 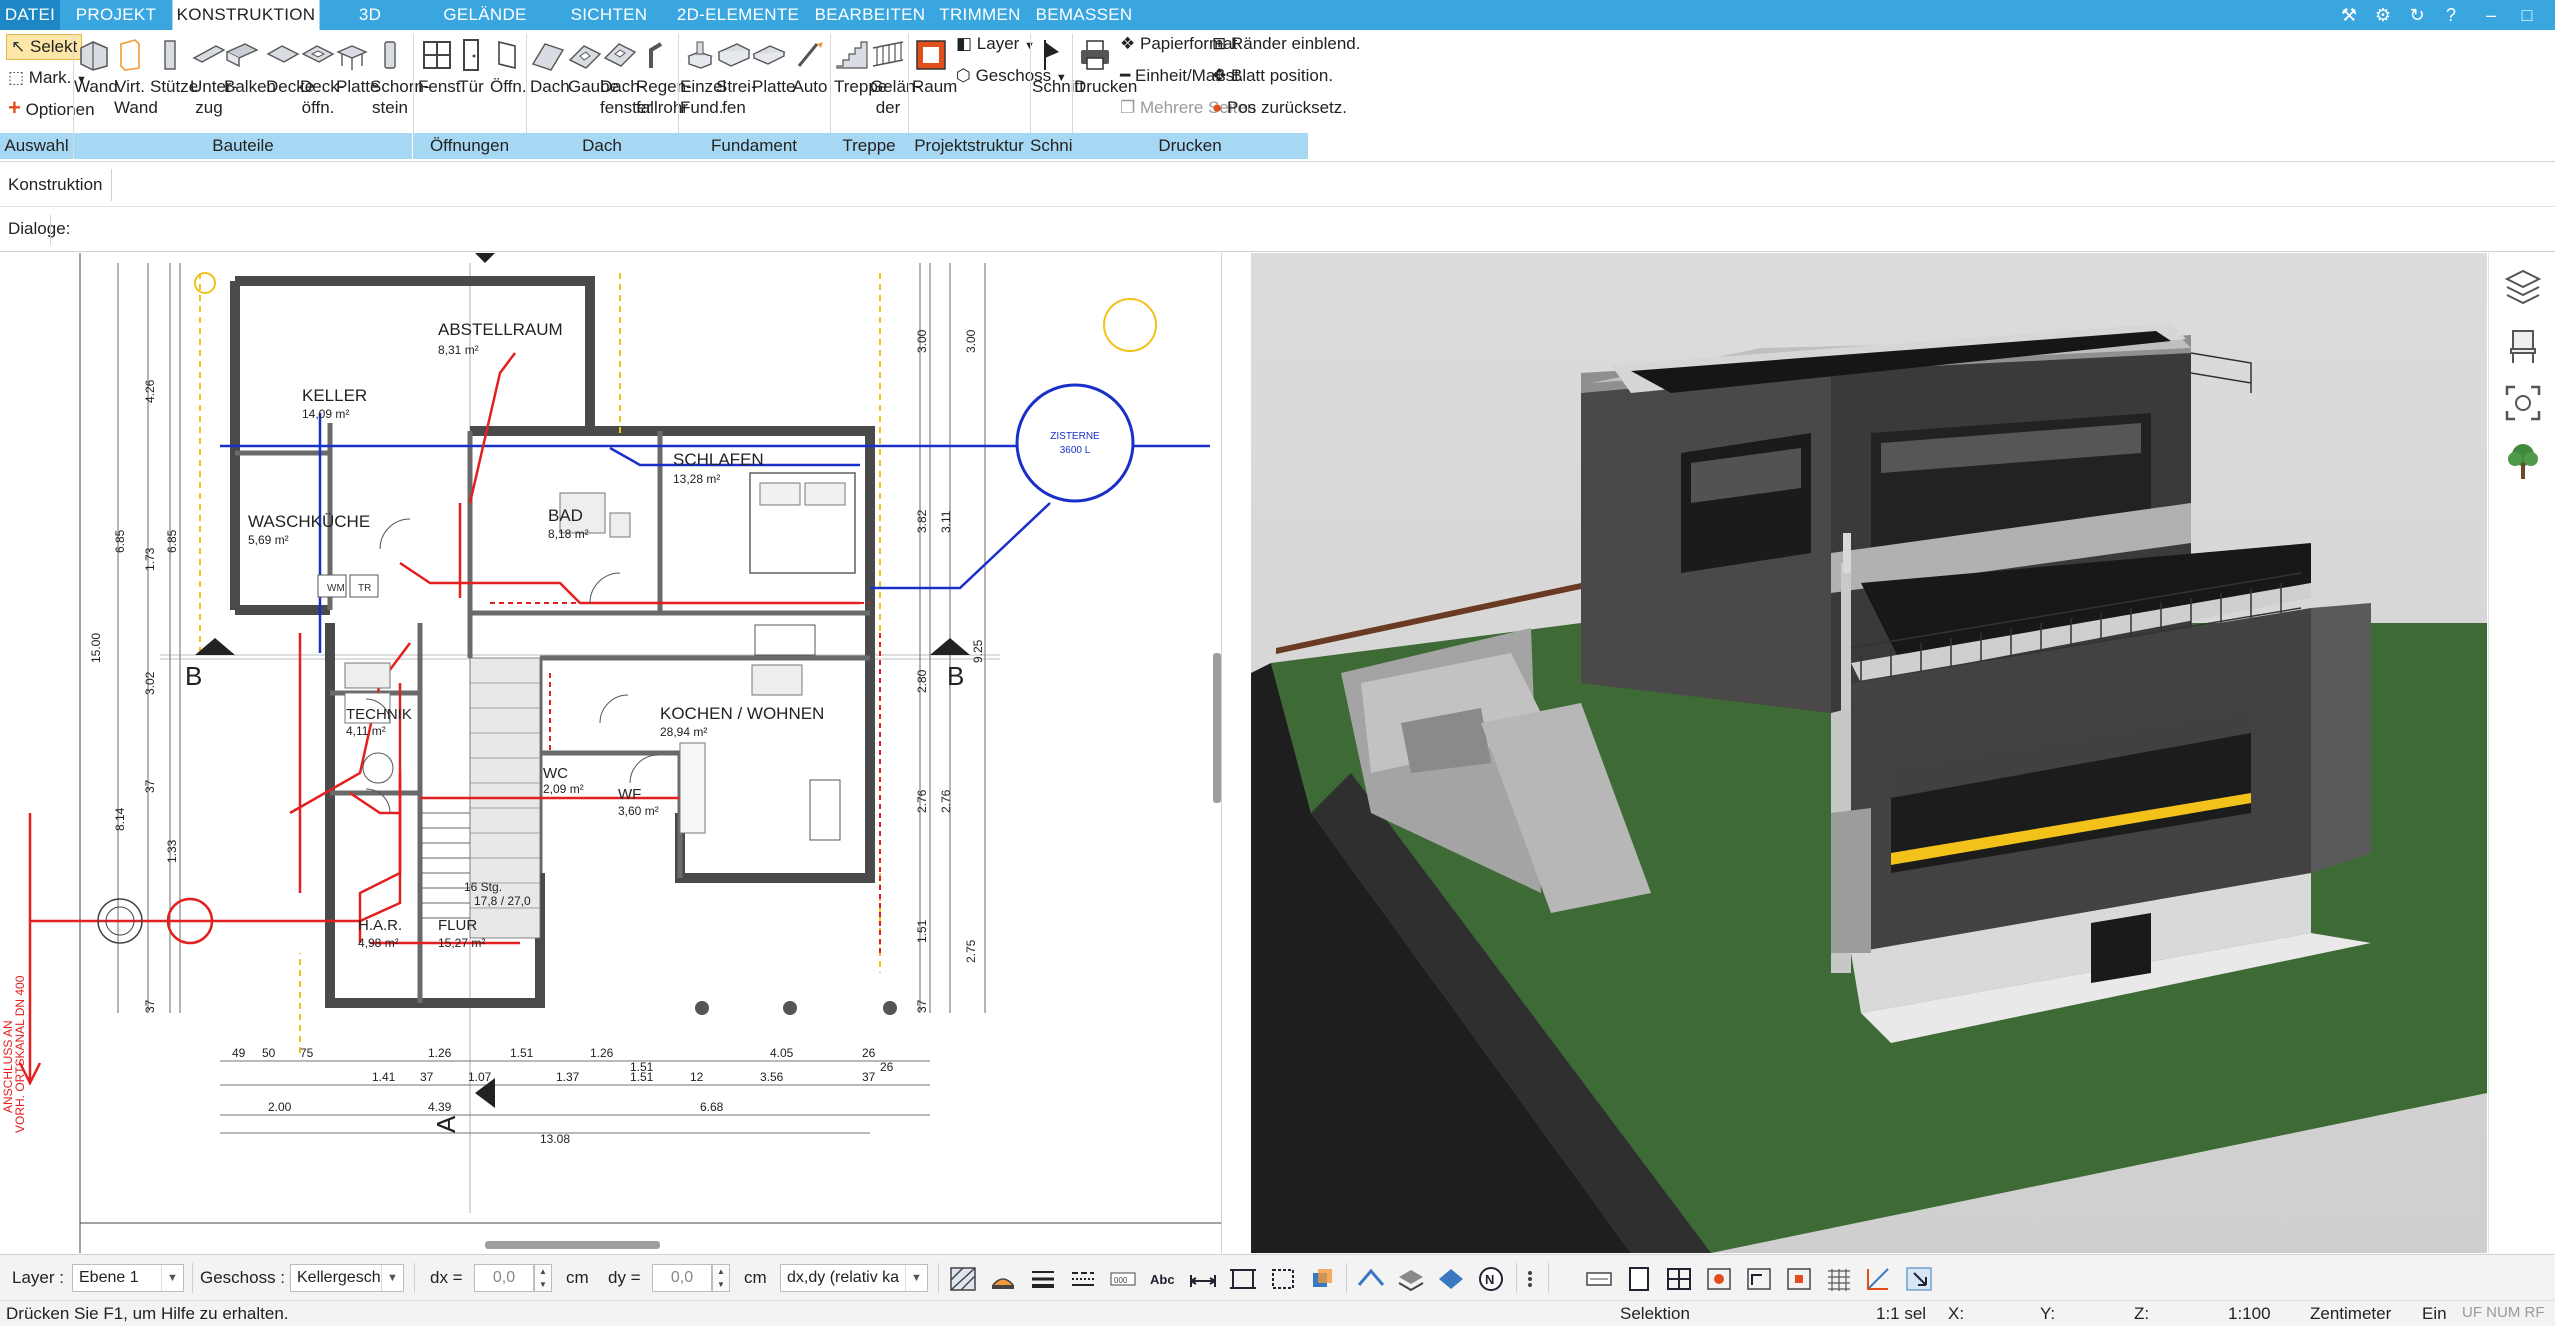 I want to click on plan-vertical-scrollbar, so click(x=1217, y=728).